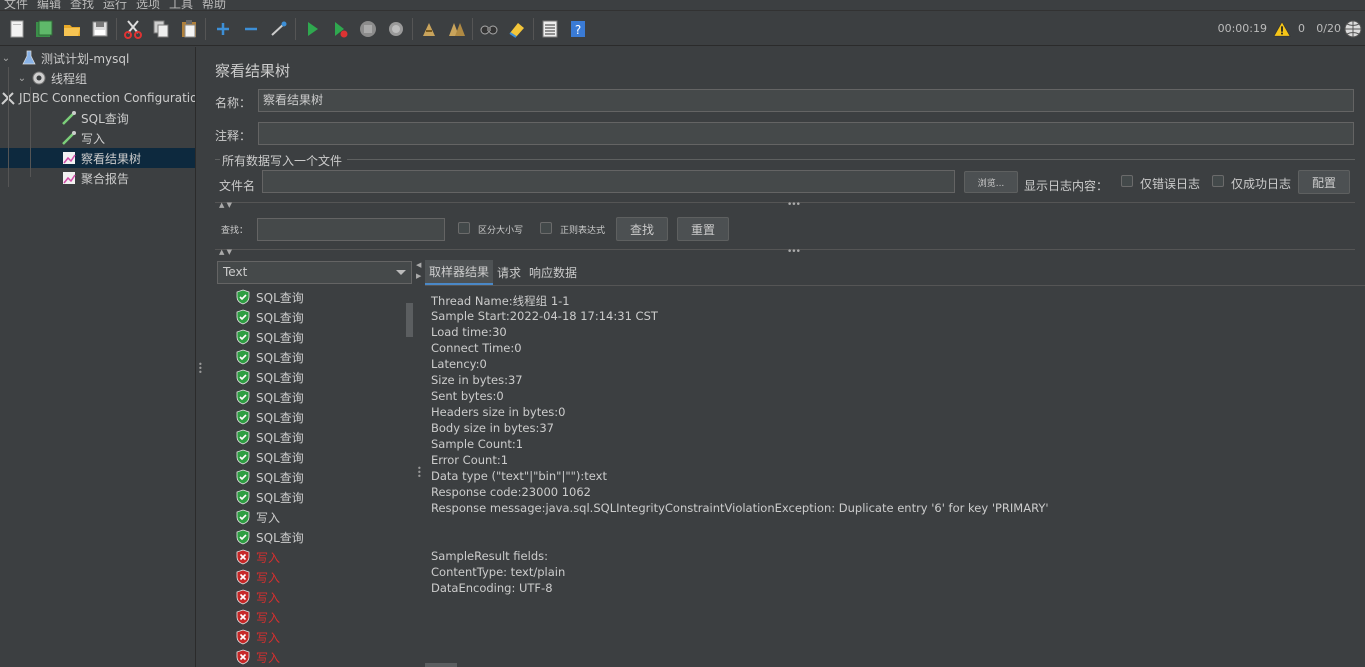 This screenshot has height=667, width=1365. Describe the element at coordinates (44, 29) in the screenshot. I see `templates-icon` at that location.